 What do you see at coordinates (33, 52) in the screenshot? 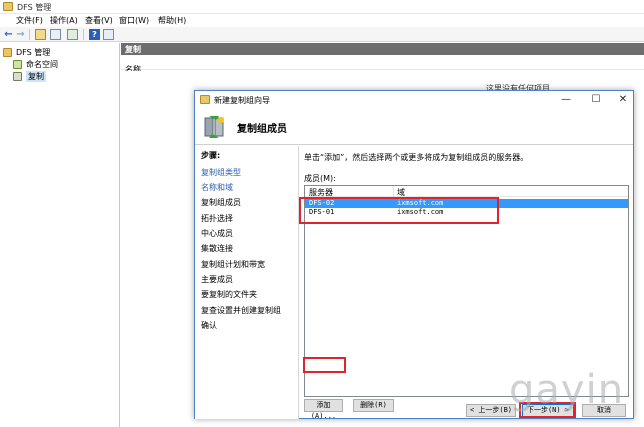
I see `tree-item-label: DFS 管理` at bounding box center [33, 52].